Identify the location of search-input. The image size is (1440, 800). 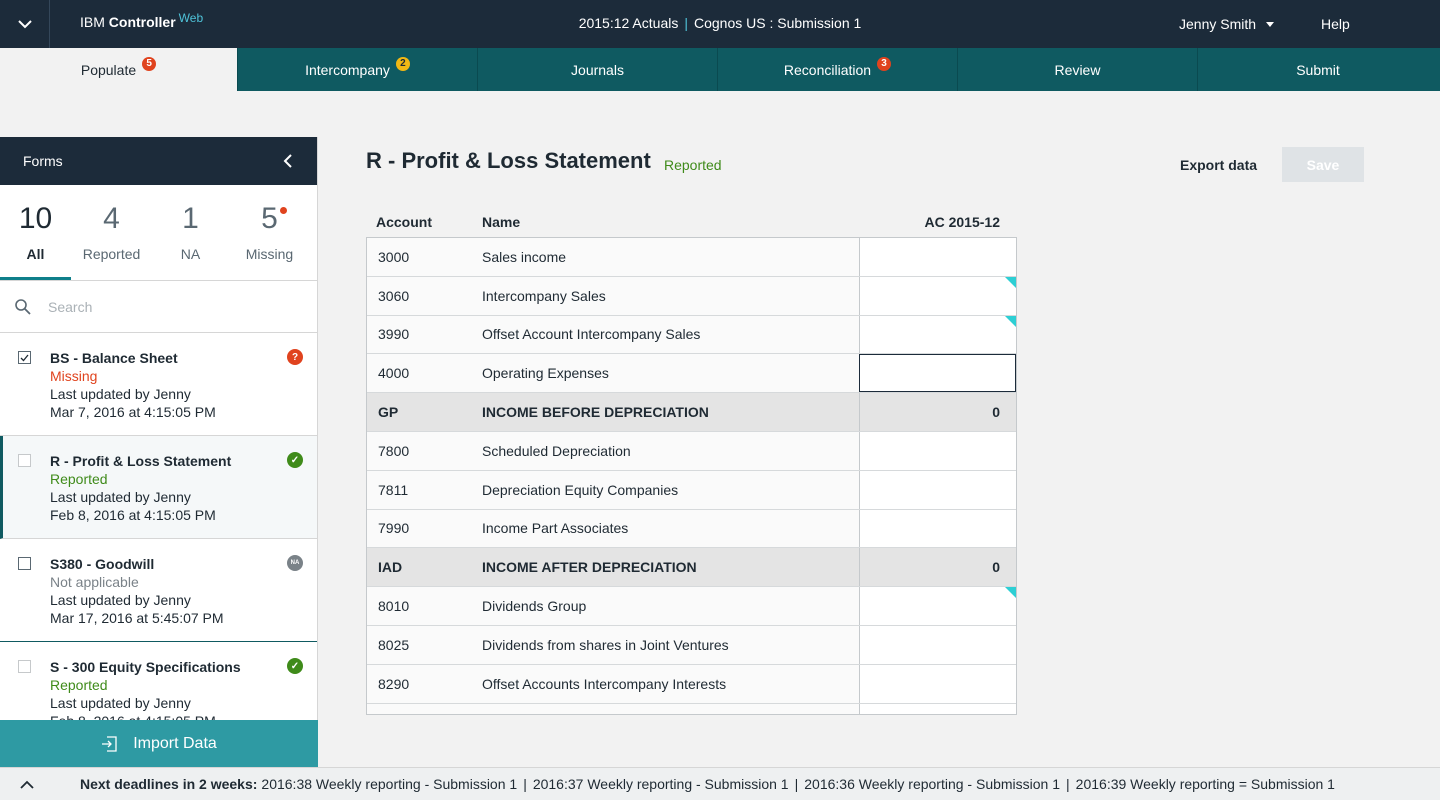
(168, 306).